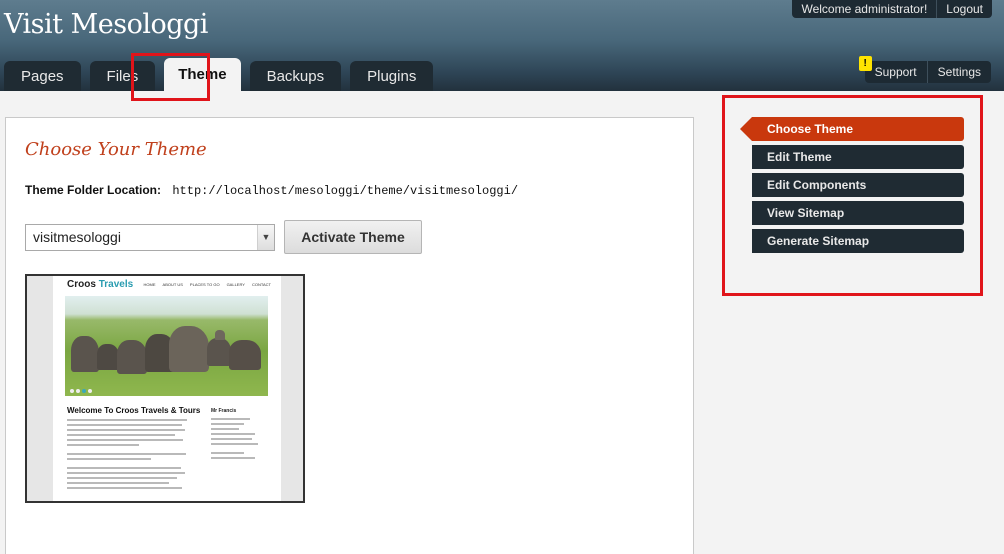 The image size is (1004, 554). I want to click on user-bar: Welcome administrator! Logout, so click(892, 9).